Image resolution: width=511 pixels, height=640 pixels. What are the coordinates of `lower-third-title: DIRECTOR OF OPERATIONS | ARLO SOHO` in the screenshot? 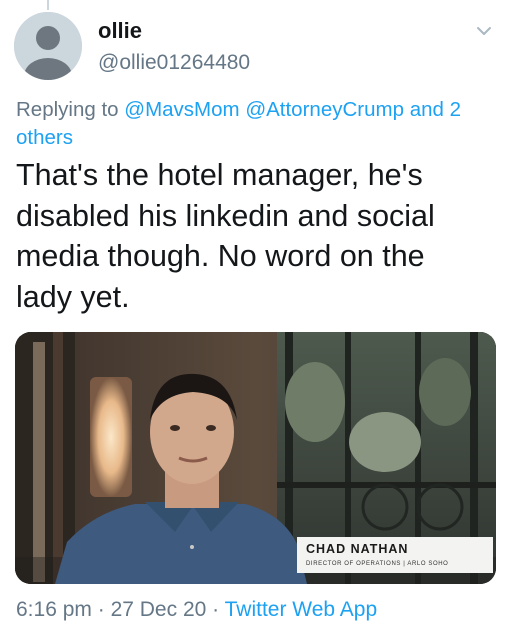 It's located at (377, 564).